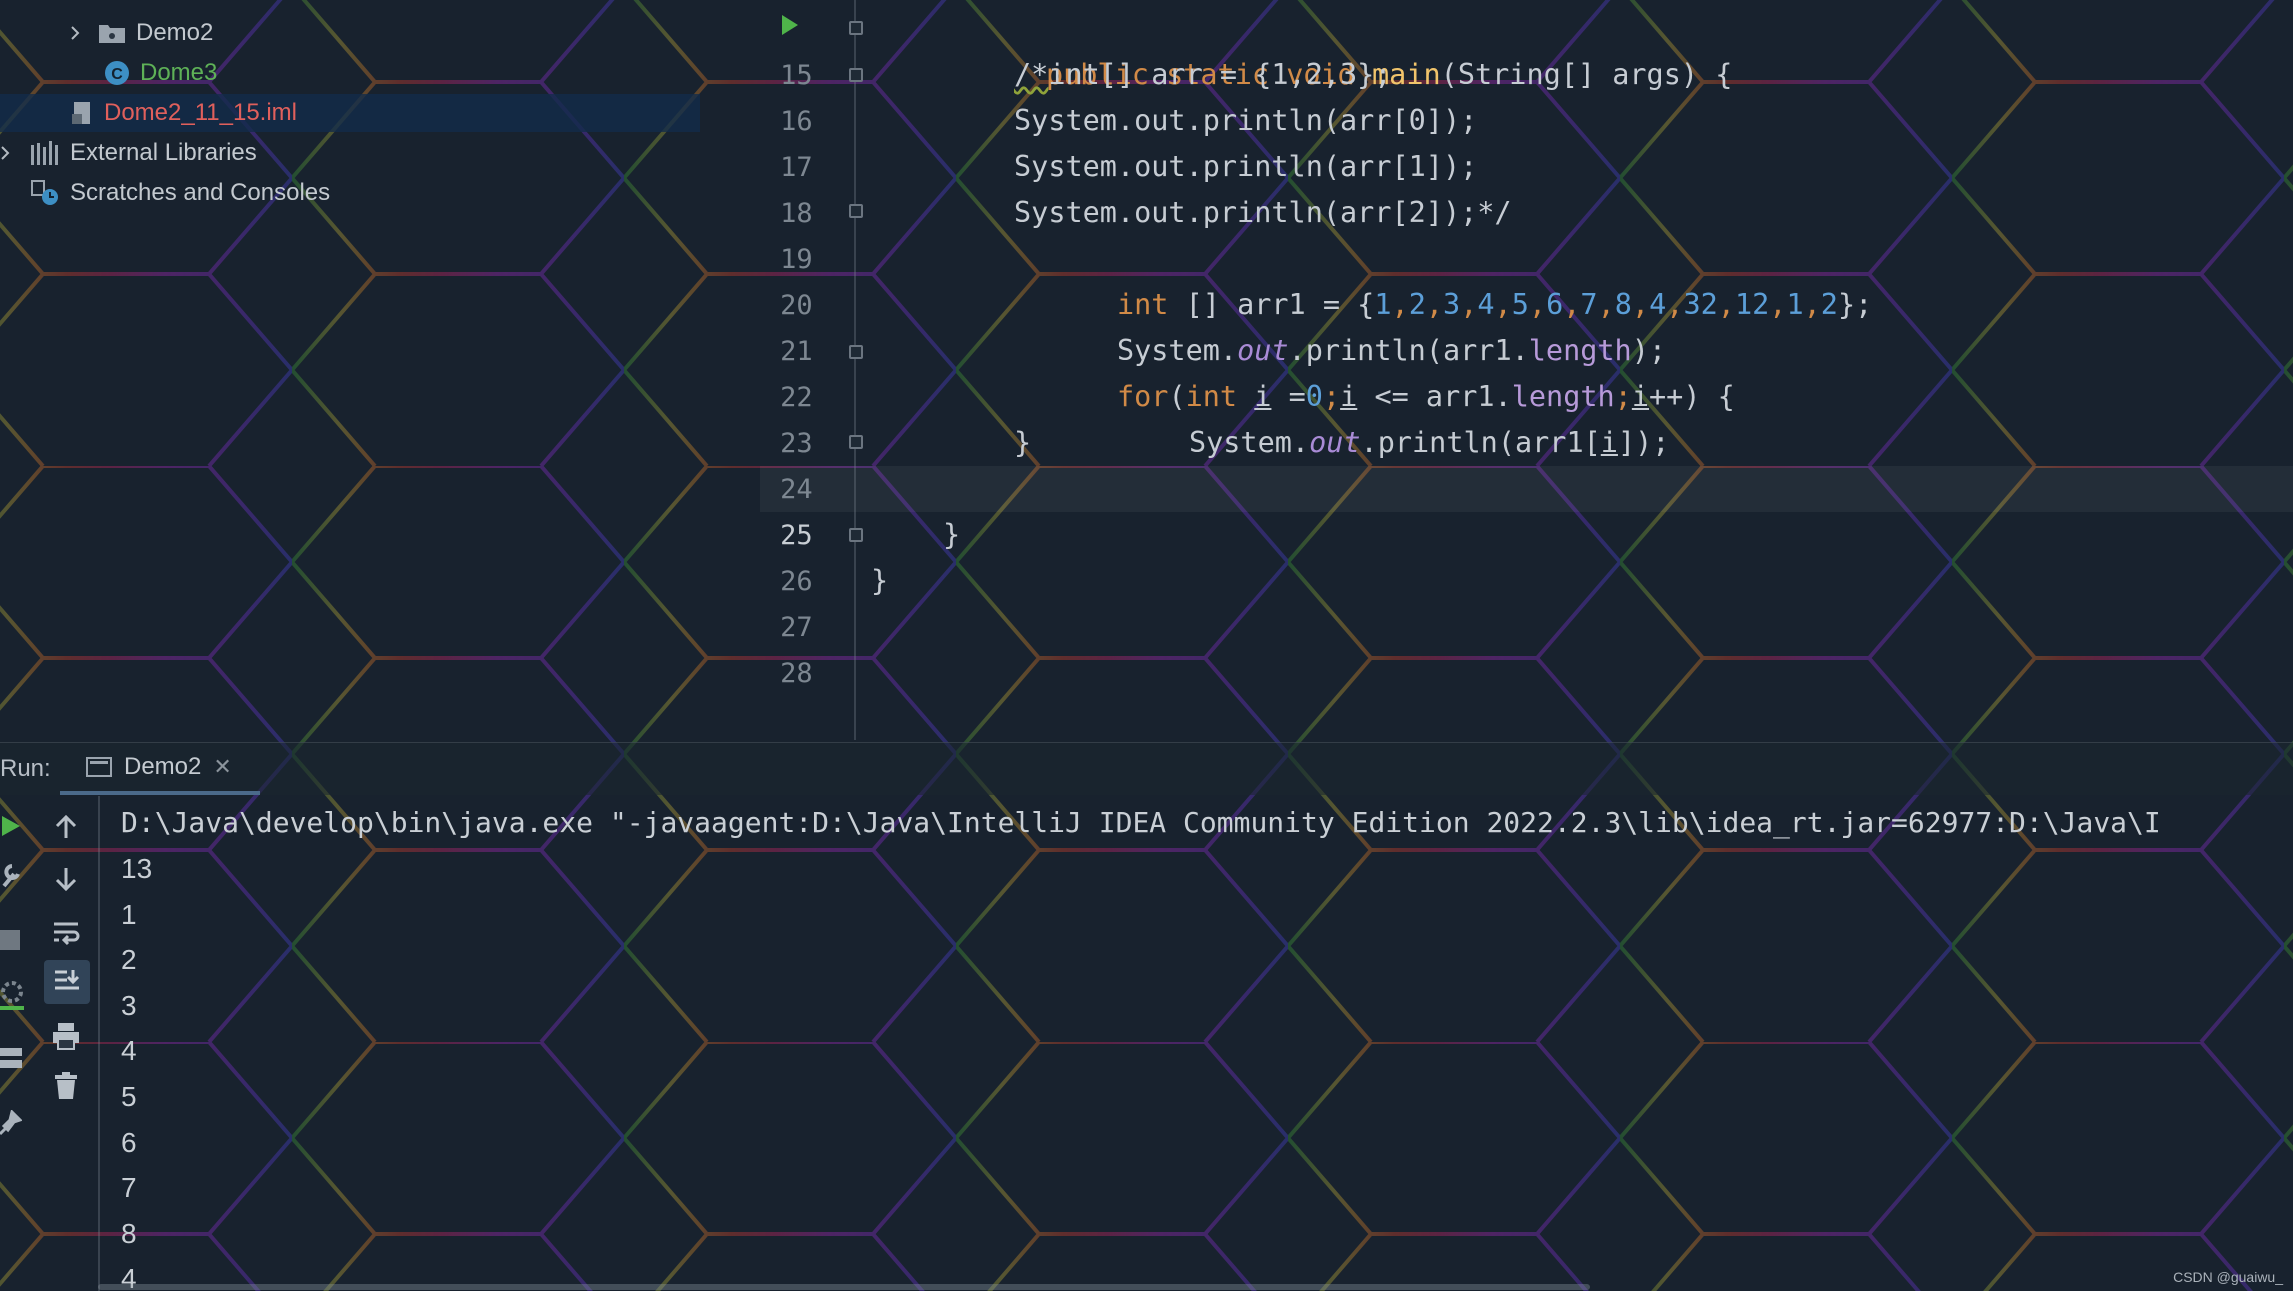 The width and height of the screenshot is (2293, 1291). I want to click on code-line-21: 21 System.out.println(arr1.length);, so click(1183, 324).